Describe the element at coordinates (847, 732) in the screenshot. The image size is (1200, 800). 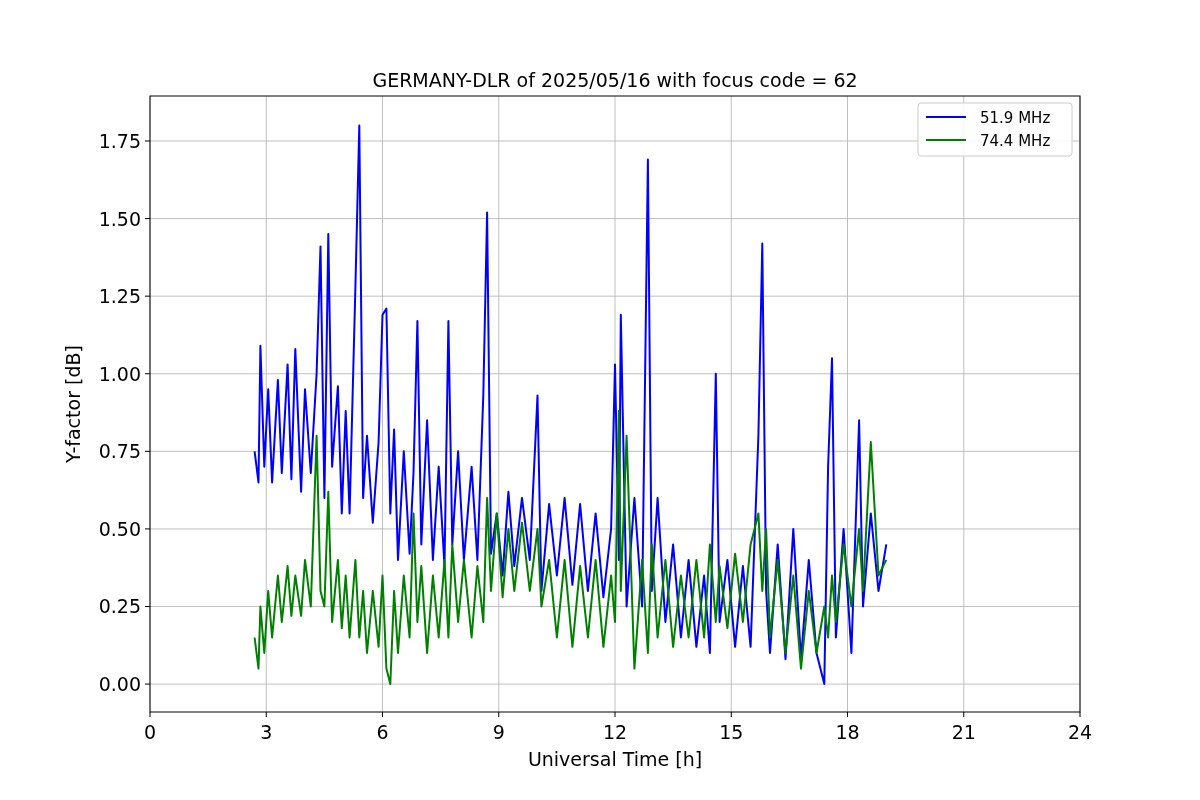
I see `tick-label: 18` at that location.